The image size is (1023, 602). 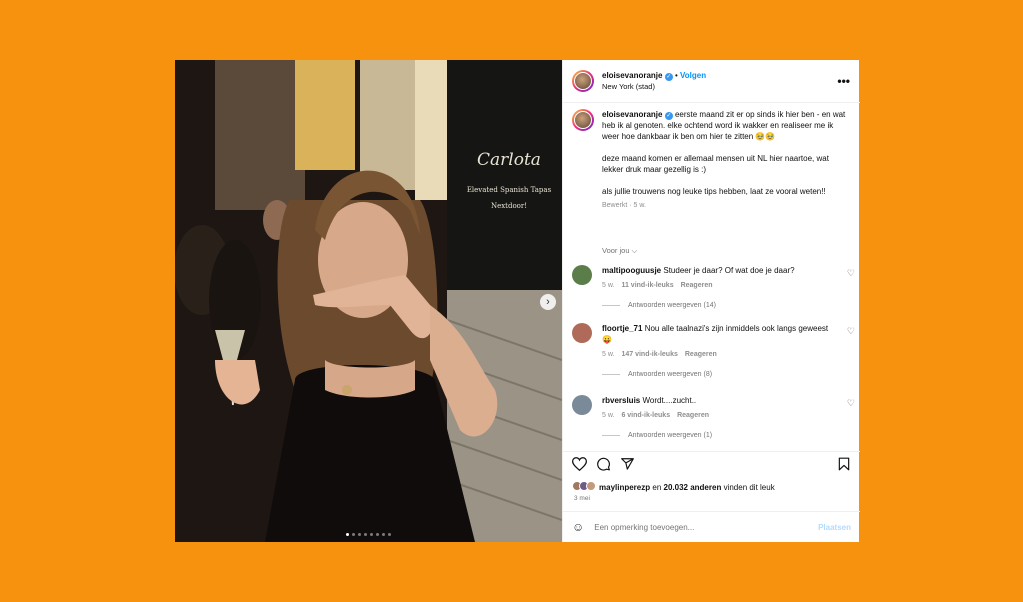 What do you see at coordinates (582, 498) in the screenshot?
I see `post-date: 3 mei` at bounding box center [582, 498].